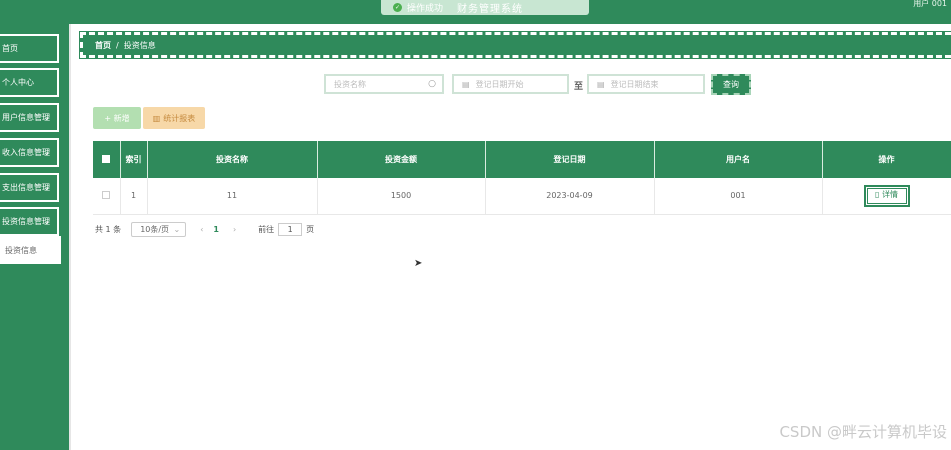 The image size is (951, 450). I want to click on report-button: ▥ 统计报表, so click(174, 118).